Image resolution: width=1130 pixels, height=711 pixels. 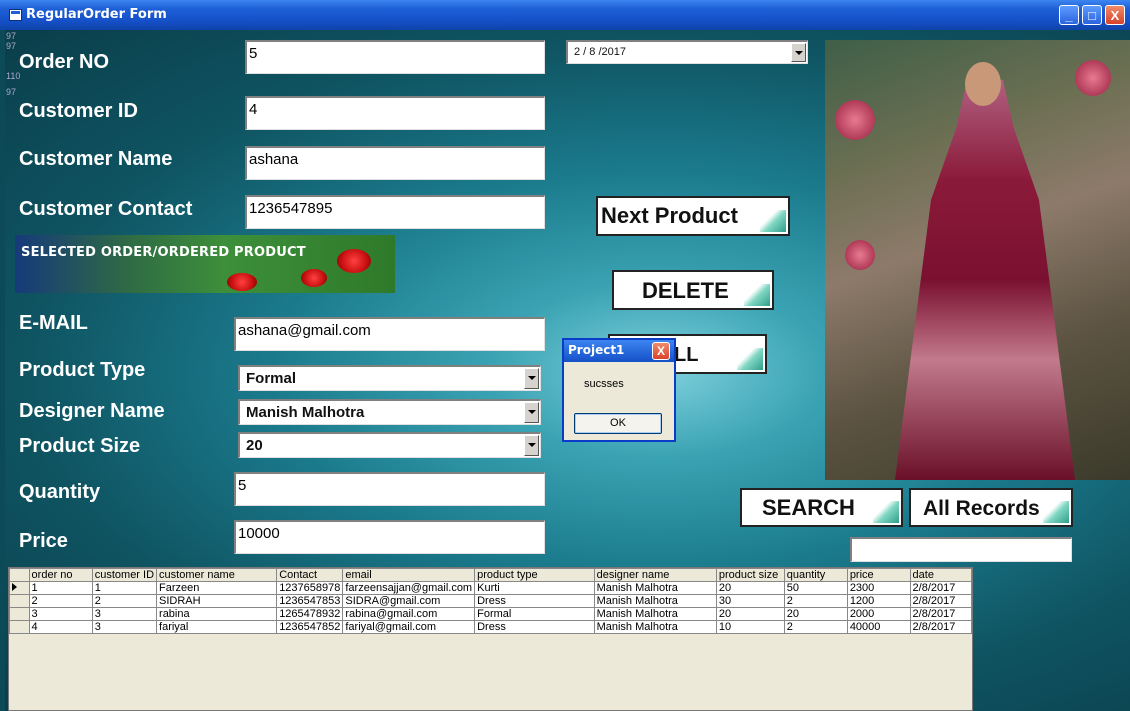 What do you see at coordinates (217, 588) in the screenshot?
I see `table-cell: Farzeen` at bounding box center [217, 588].